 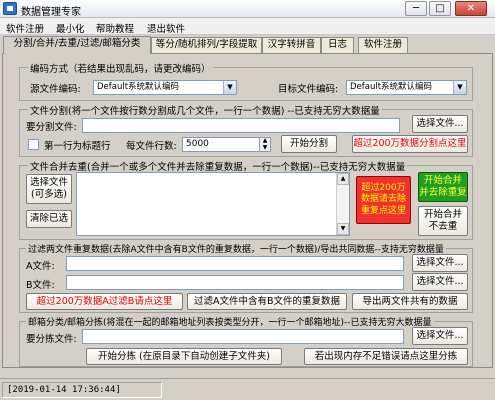 I want to click on title-bar: 数据管理专家 ─ □ ✕, so click(x=247, y=9).